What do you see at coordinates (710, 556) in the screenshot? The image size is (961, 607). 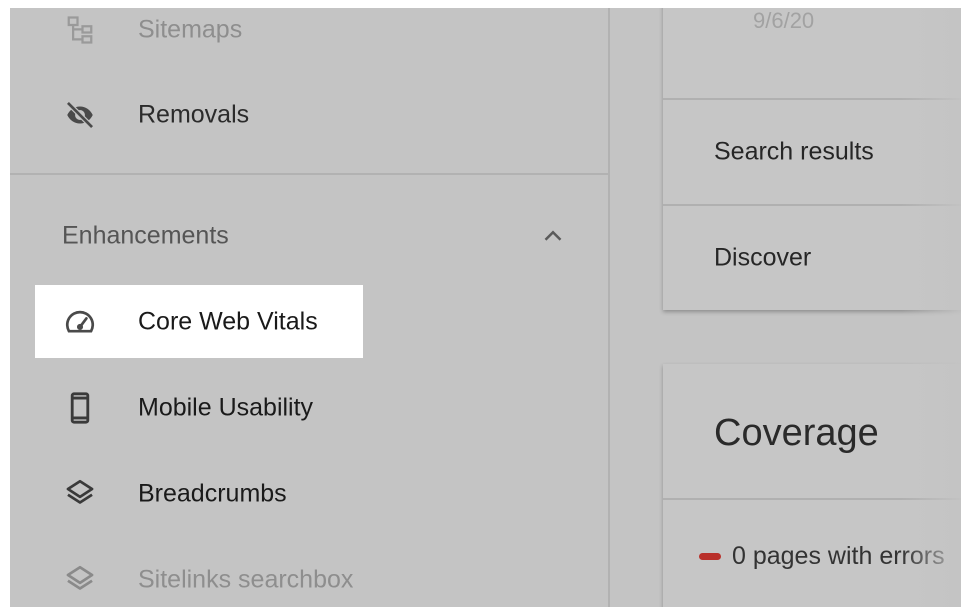 I see `error-indicator-icon` at bounding box center [710, 556].